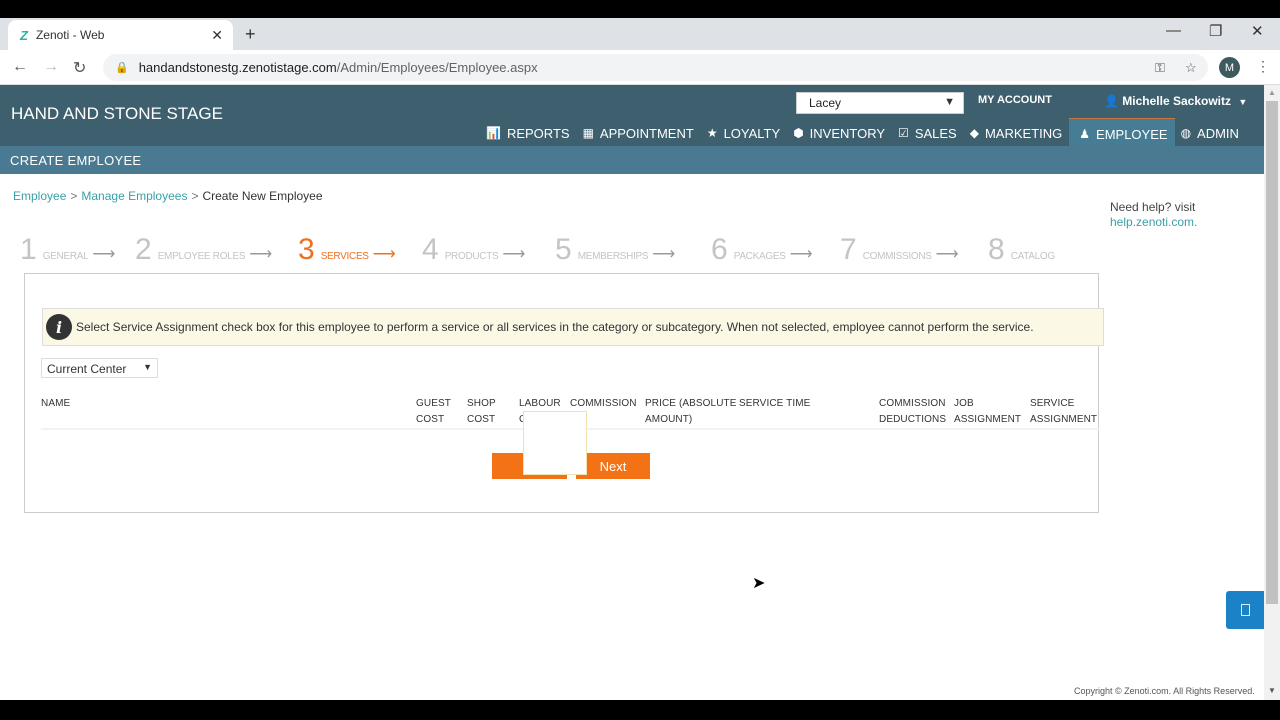 The image size is (1280, 720). Describe the element at coordinates (880, 103) in the screenshot. I see `location-select: Lacey ▼` at that location.